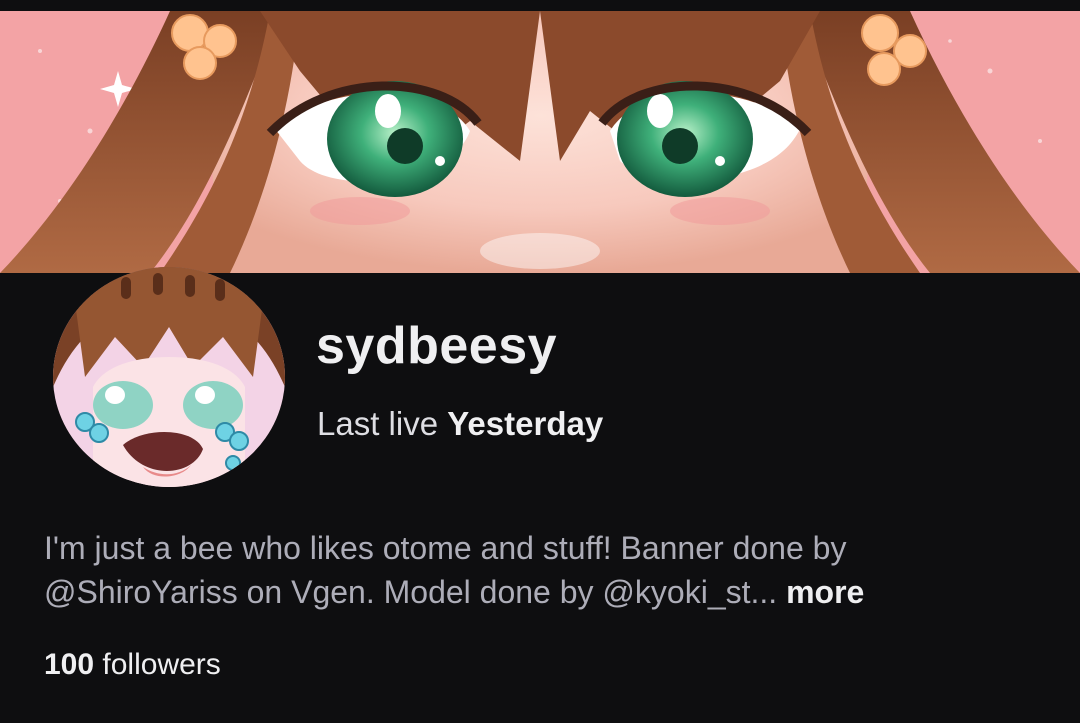  I want to click on followers-label: followers, so click(161, 664).